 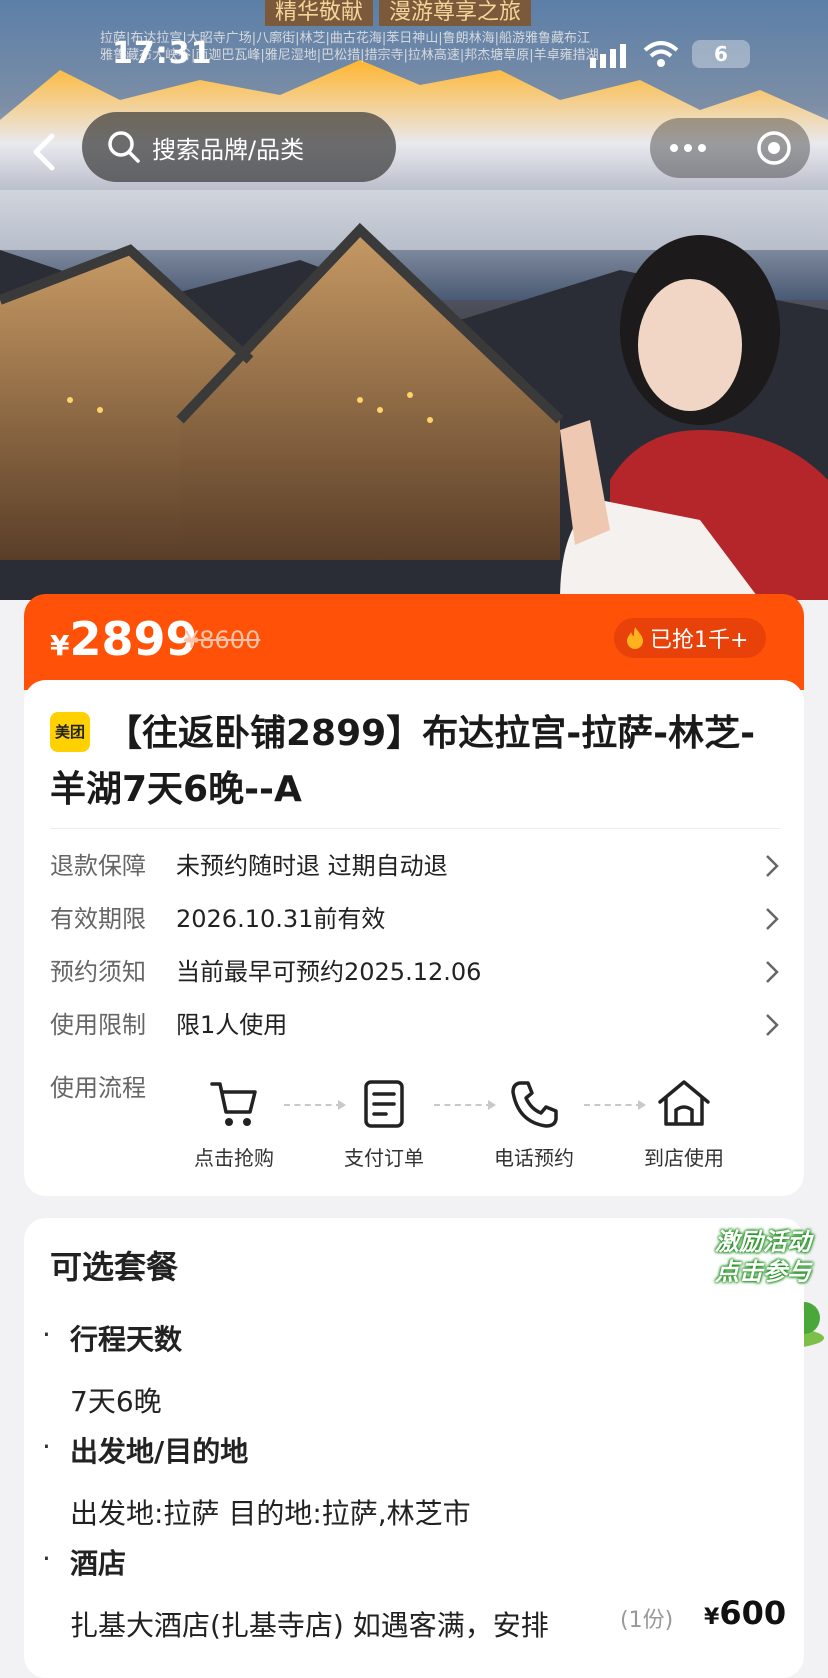 What do you see at coordinates (232, 1025) in the screenshot?
I see `info-row-value: 限1人使用` at bounding box center [232, 1025].